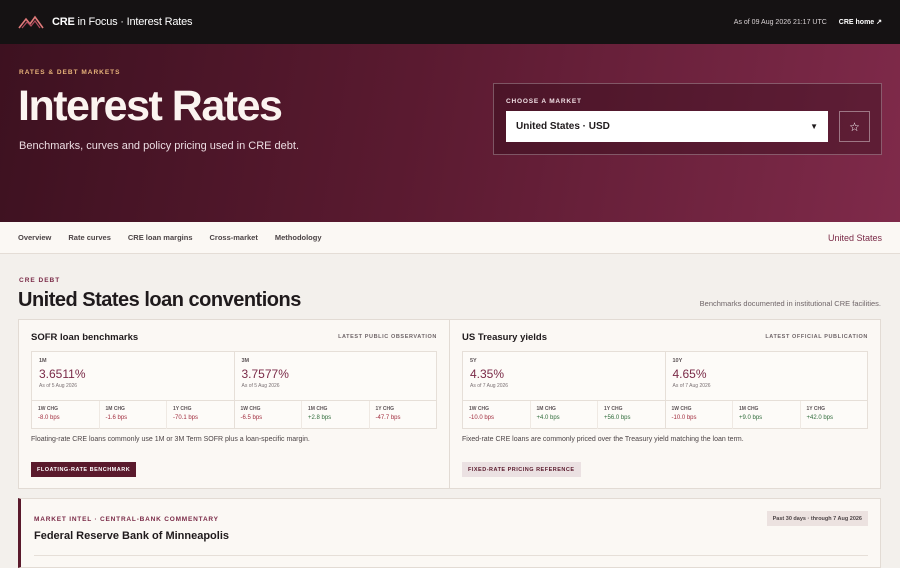  I want to click on market-chooser: CHOOSE A MARKET United States · USD ▼ ☆, so click(687, 119).